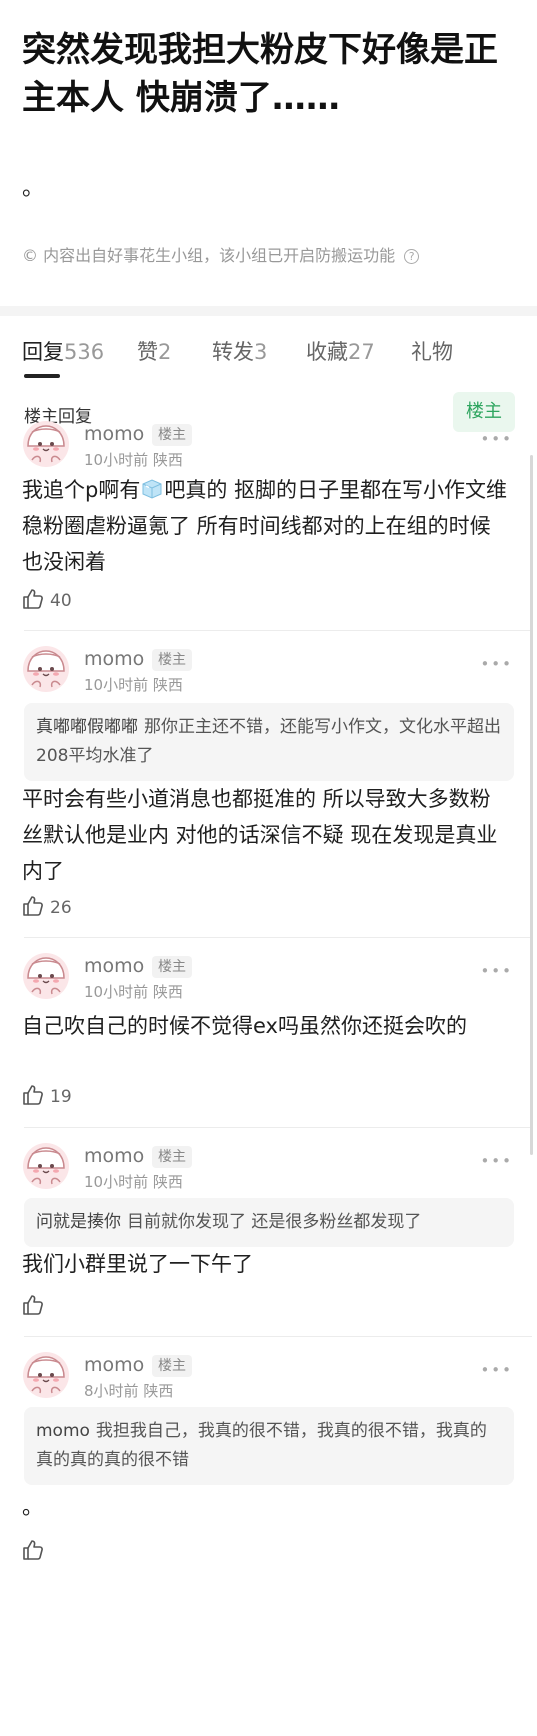 This screenshot has width=537, height=1736. I want to click on comment-meta: 8小时前 陕西, so click(129, 1391).